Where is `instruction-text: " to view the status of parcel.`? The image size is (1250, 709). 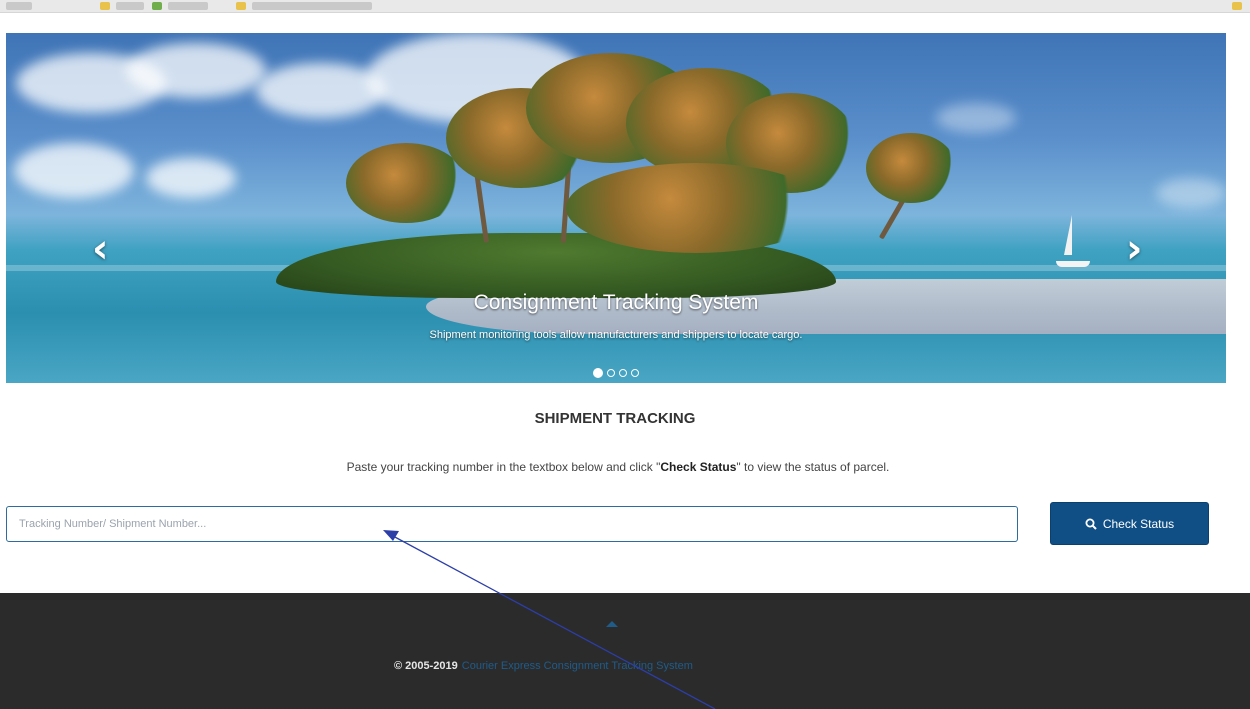 instruction-text: " to view the status of parcel. is located at coordinates (813, 467).